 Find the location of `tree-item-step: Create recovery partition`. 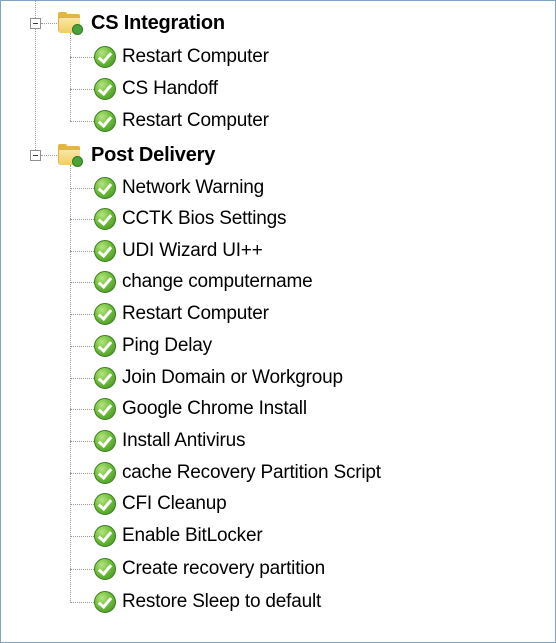

tree-item-step: Create recovery partition is located at coordinates (209, 569).